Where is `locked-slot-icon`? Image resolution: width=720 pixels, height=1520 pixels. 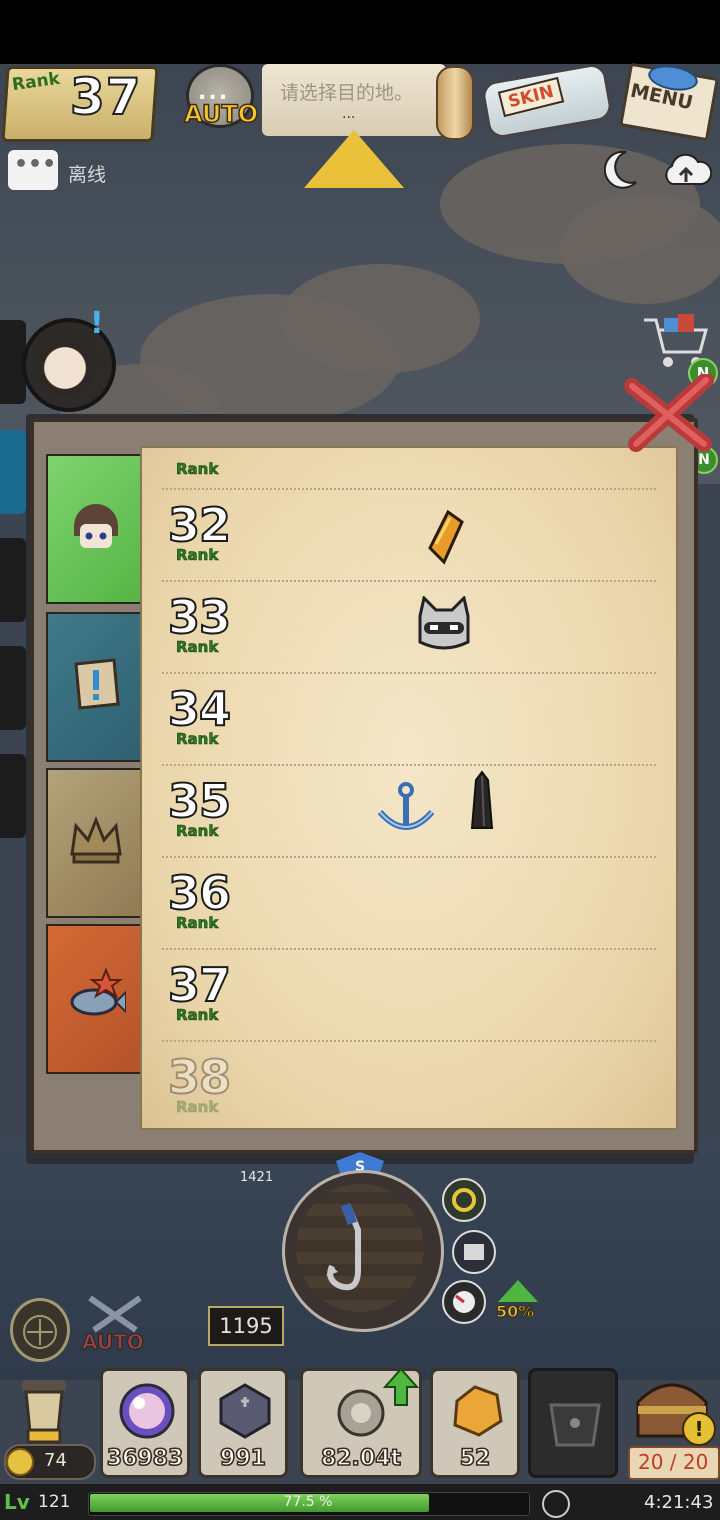 locked-slot-icon is located at coordinates (575, 1425).